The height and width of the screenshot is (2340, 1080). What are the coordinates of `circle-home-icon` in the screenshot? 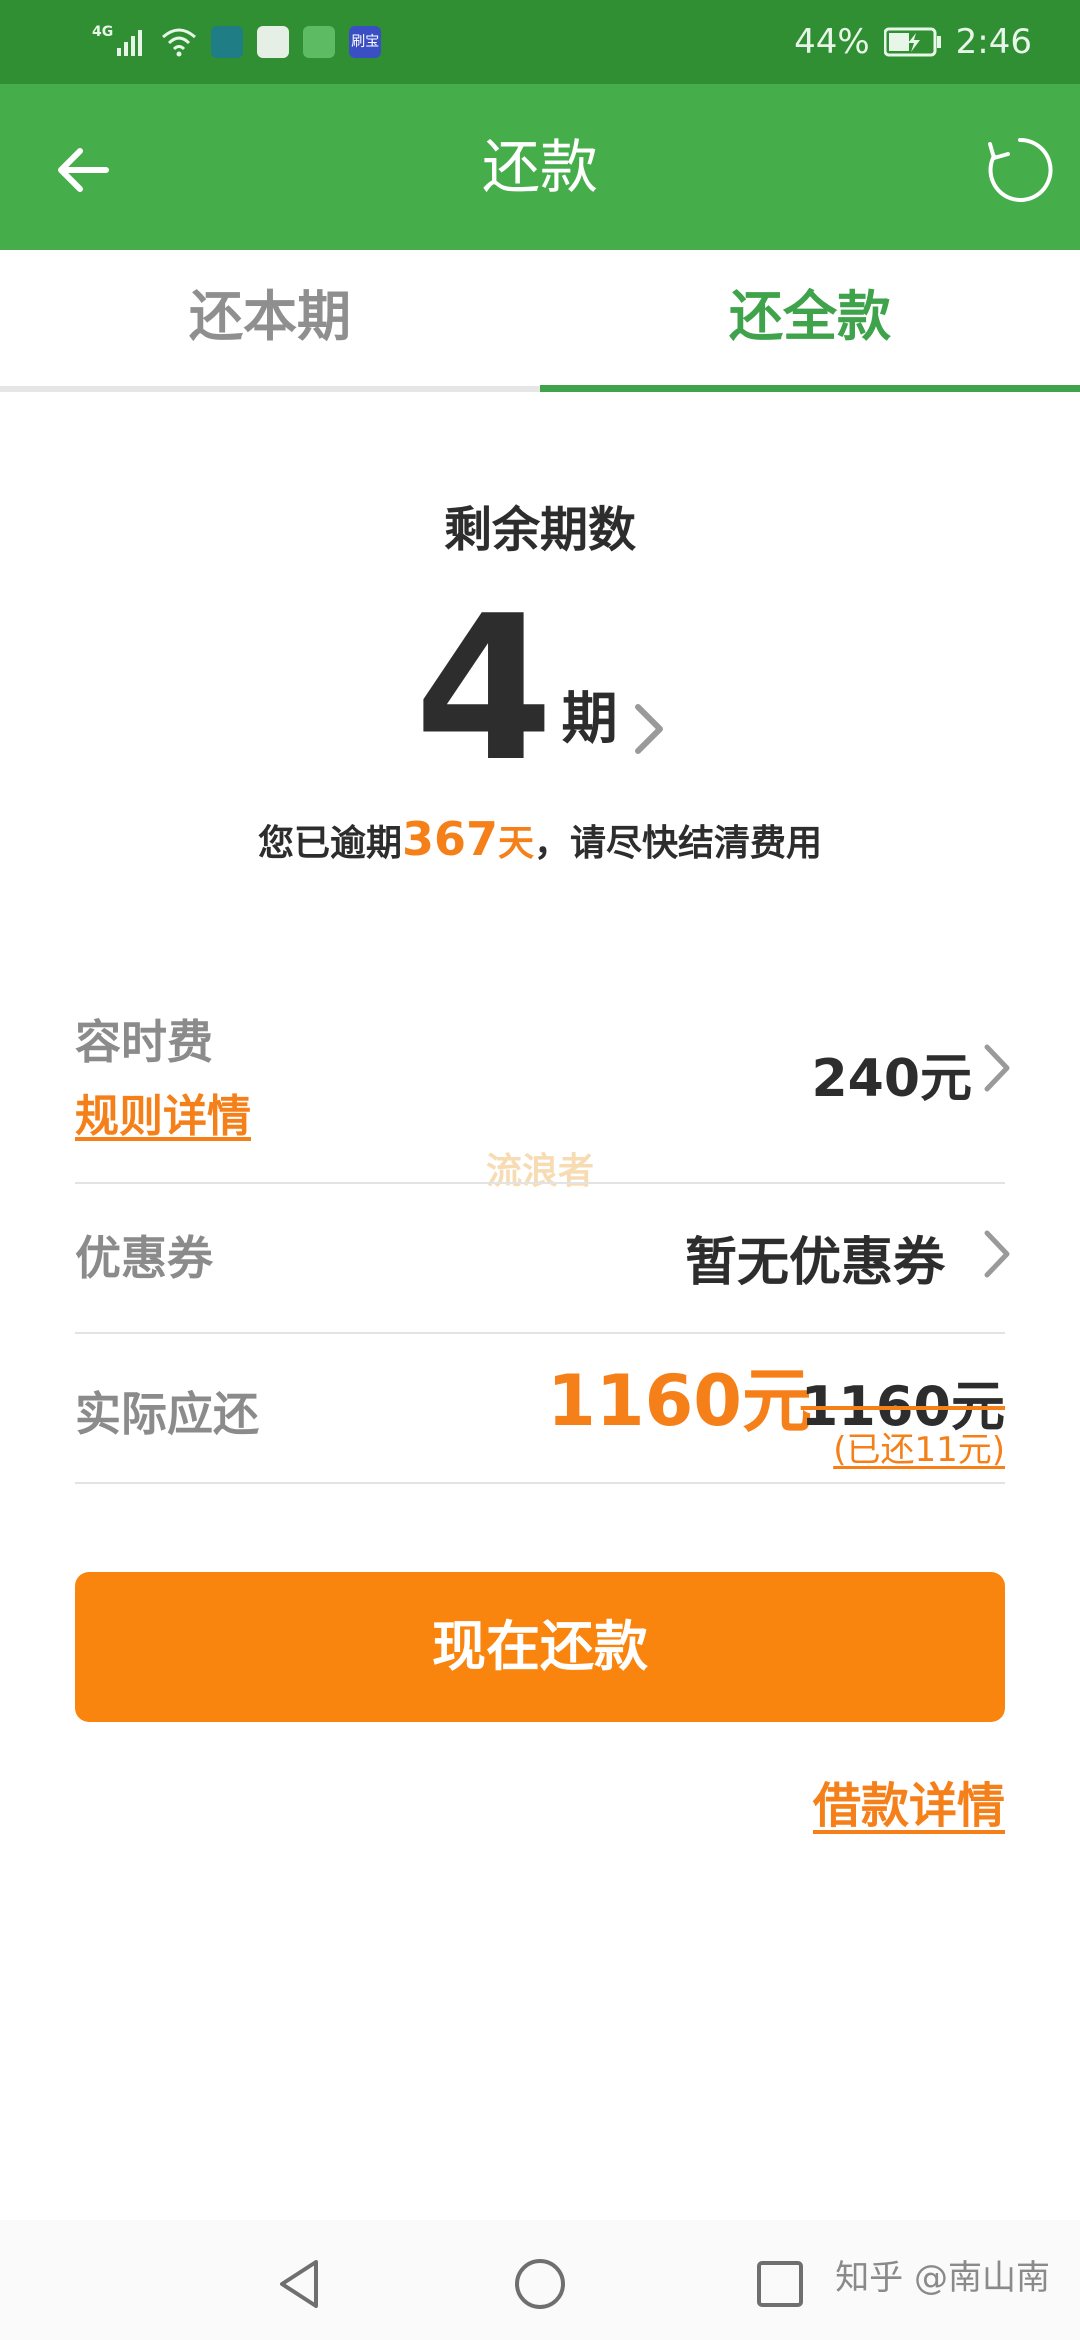 It's located at (540, 2284).